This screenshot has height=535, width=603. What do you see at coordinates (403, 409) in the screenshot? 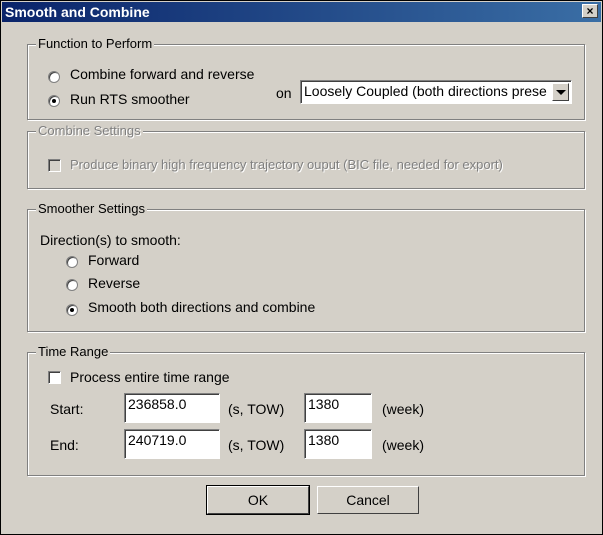
I see `start-week-unit: (week)` at bounding box center [403, 409].